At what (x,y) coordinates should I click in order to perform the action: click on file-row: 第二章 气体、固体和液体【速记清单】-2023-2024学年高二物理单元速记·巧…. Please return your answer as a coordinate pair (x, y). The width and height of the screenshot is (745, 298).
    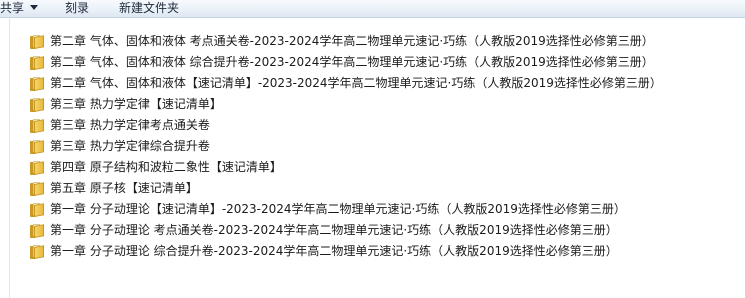
    Looking at the image, I should click on (385, 83).